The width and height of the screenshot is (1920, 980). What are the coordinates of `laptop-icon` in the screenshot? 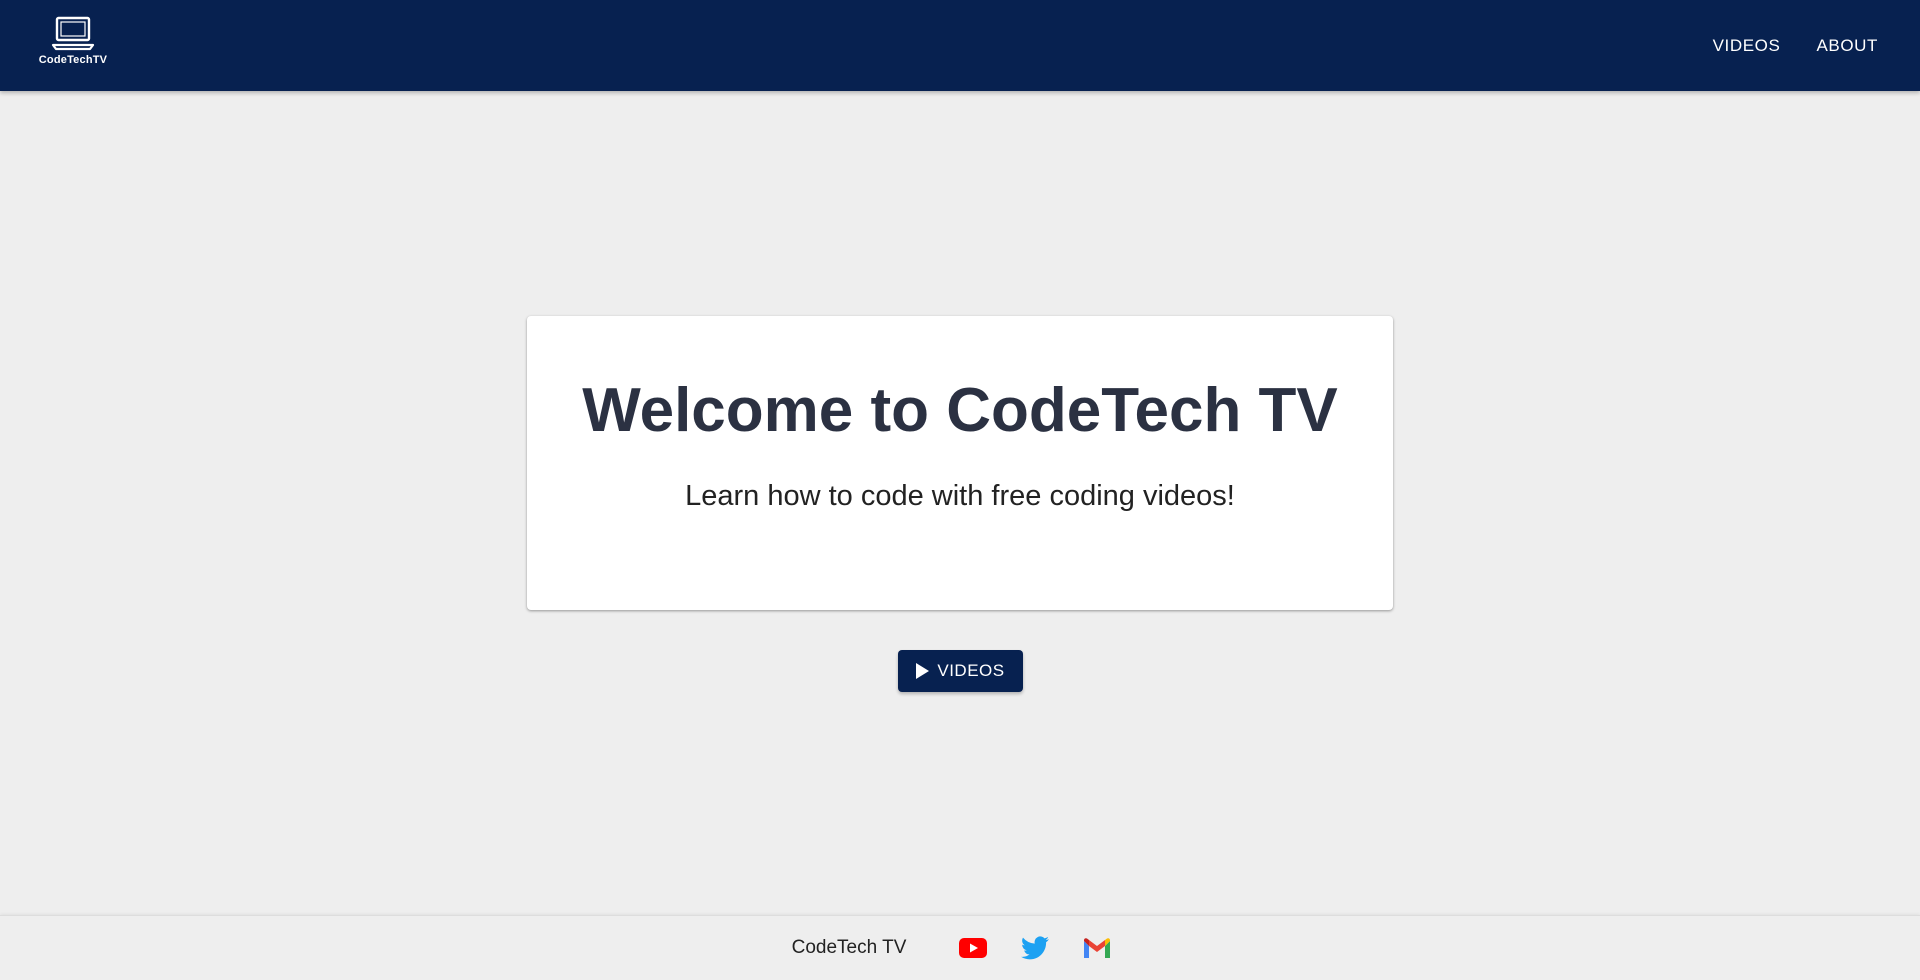 It's located at (73, 33).